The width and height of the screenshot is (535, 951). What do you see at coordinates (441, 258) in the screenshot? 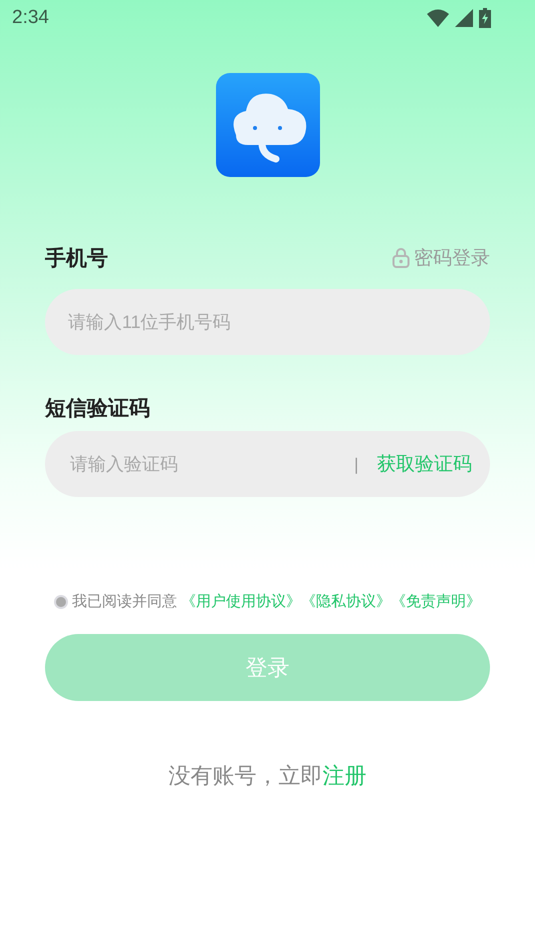
I see `password-login-link: 密码登录` at bounding box center [441, 258].